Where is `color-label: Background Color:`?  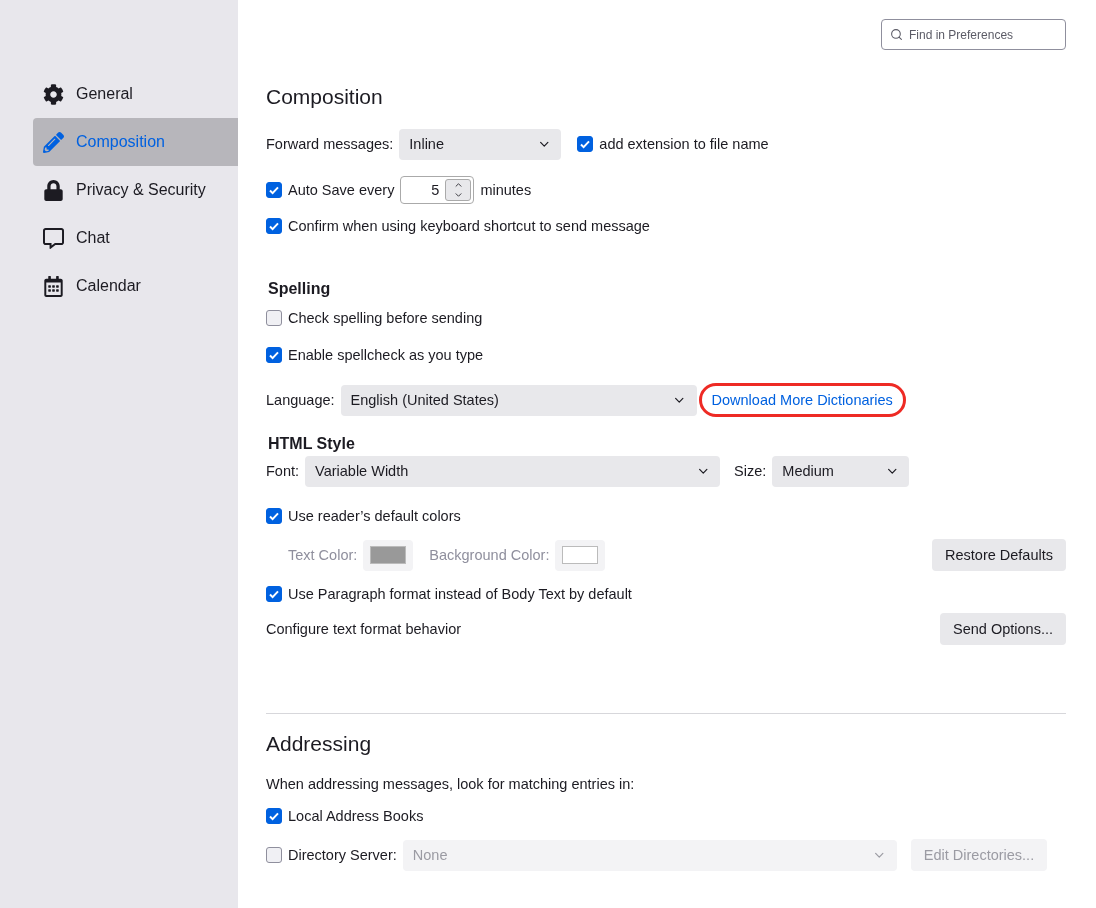
color-label: Background Color: is located at coordinates (489, 555).